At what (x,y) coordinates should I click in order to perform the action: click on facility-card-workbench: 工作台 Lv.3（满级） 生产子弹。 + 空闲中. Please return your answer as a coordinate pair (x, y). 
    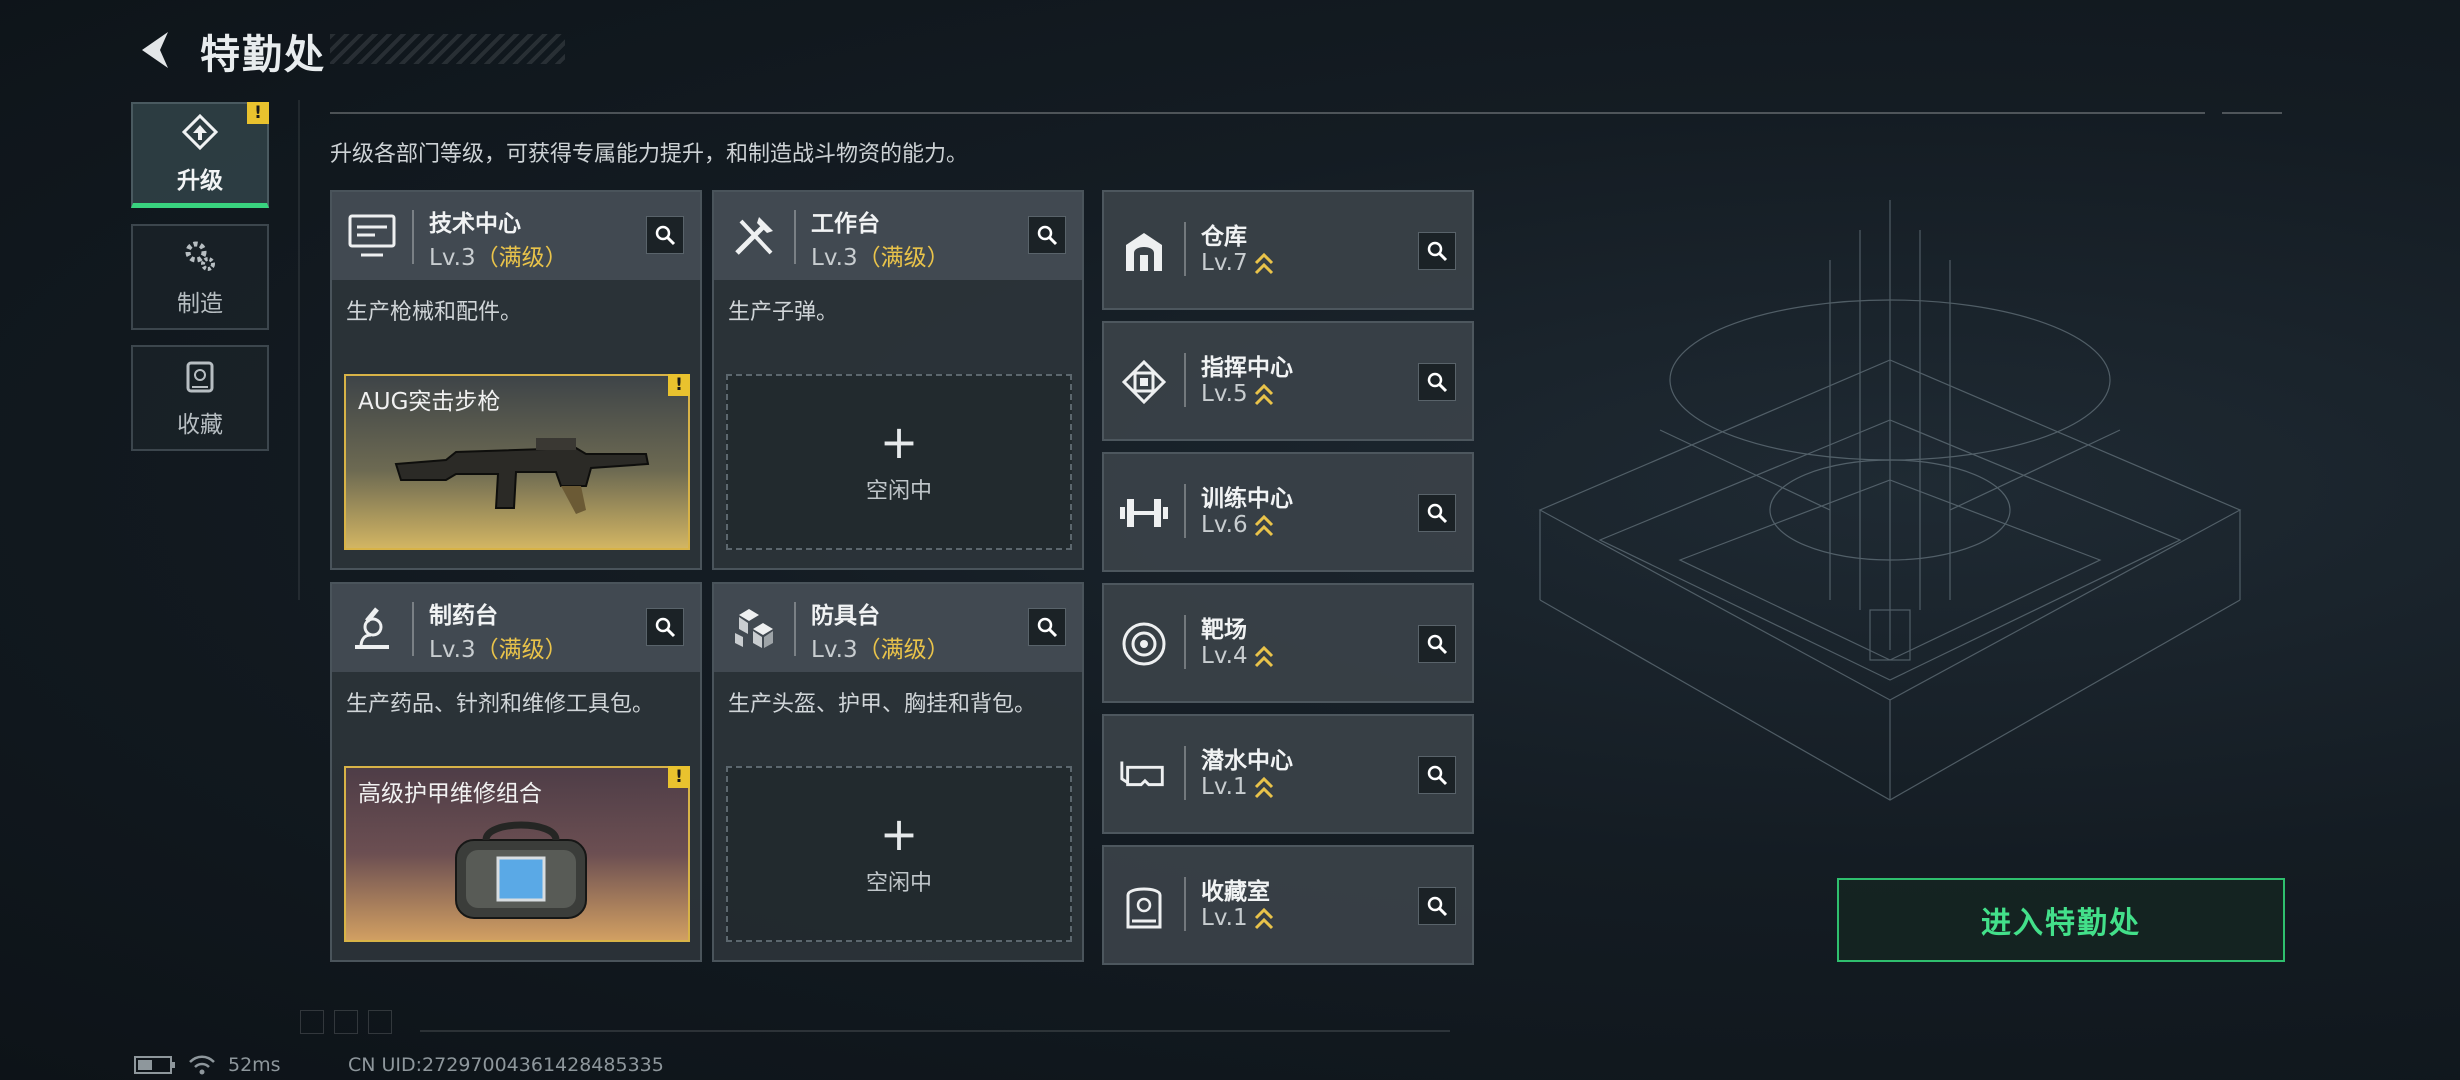
    Looking at the image, I should click on (898, 380).